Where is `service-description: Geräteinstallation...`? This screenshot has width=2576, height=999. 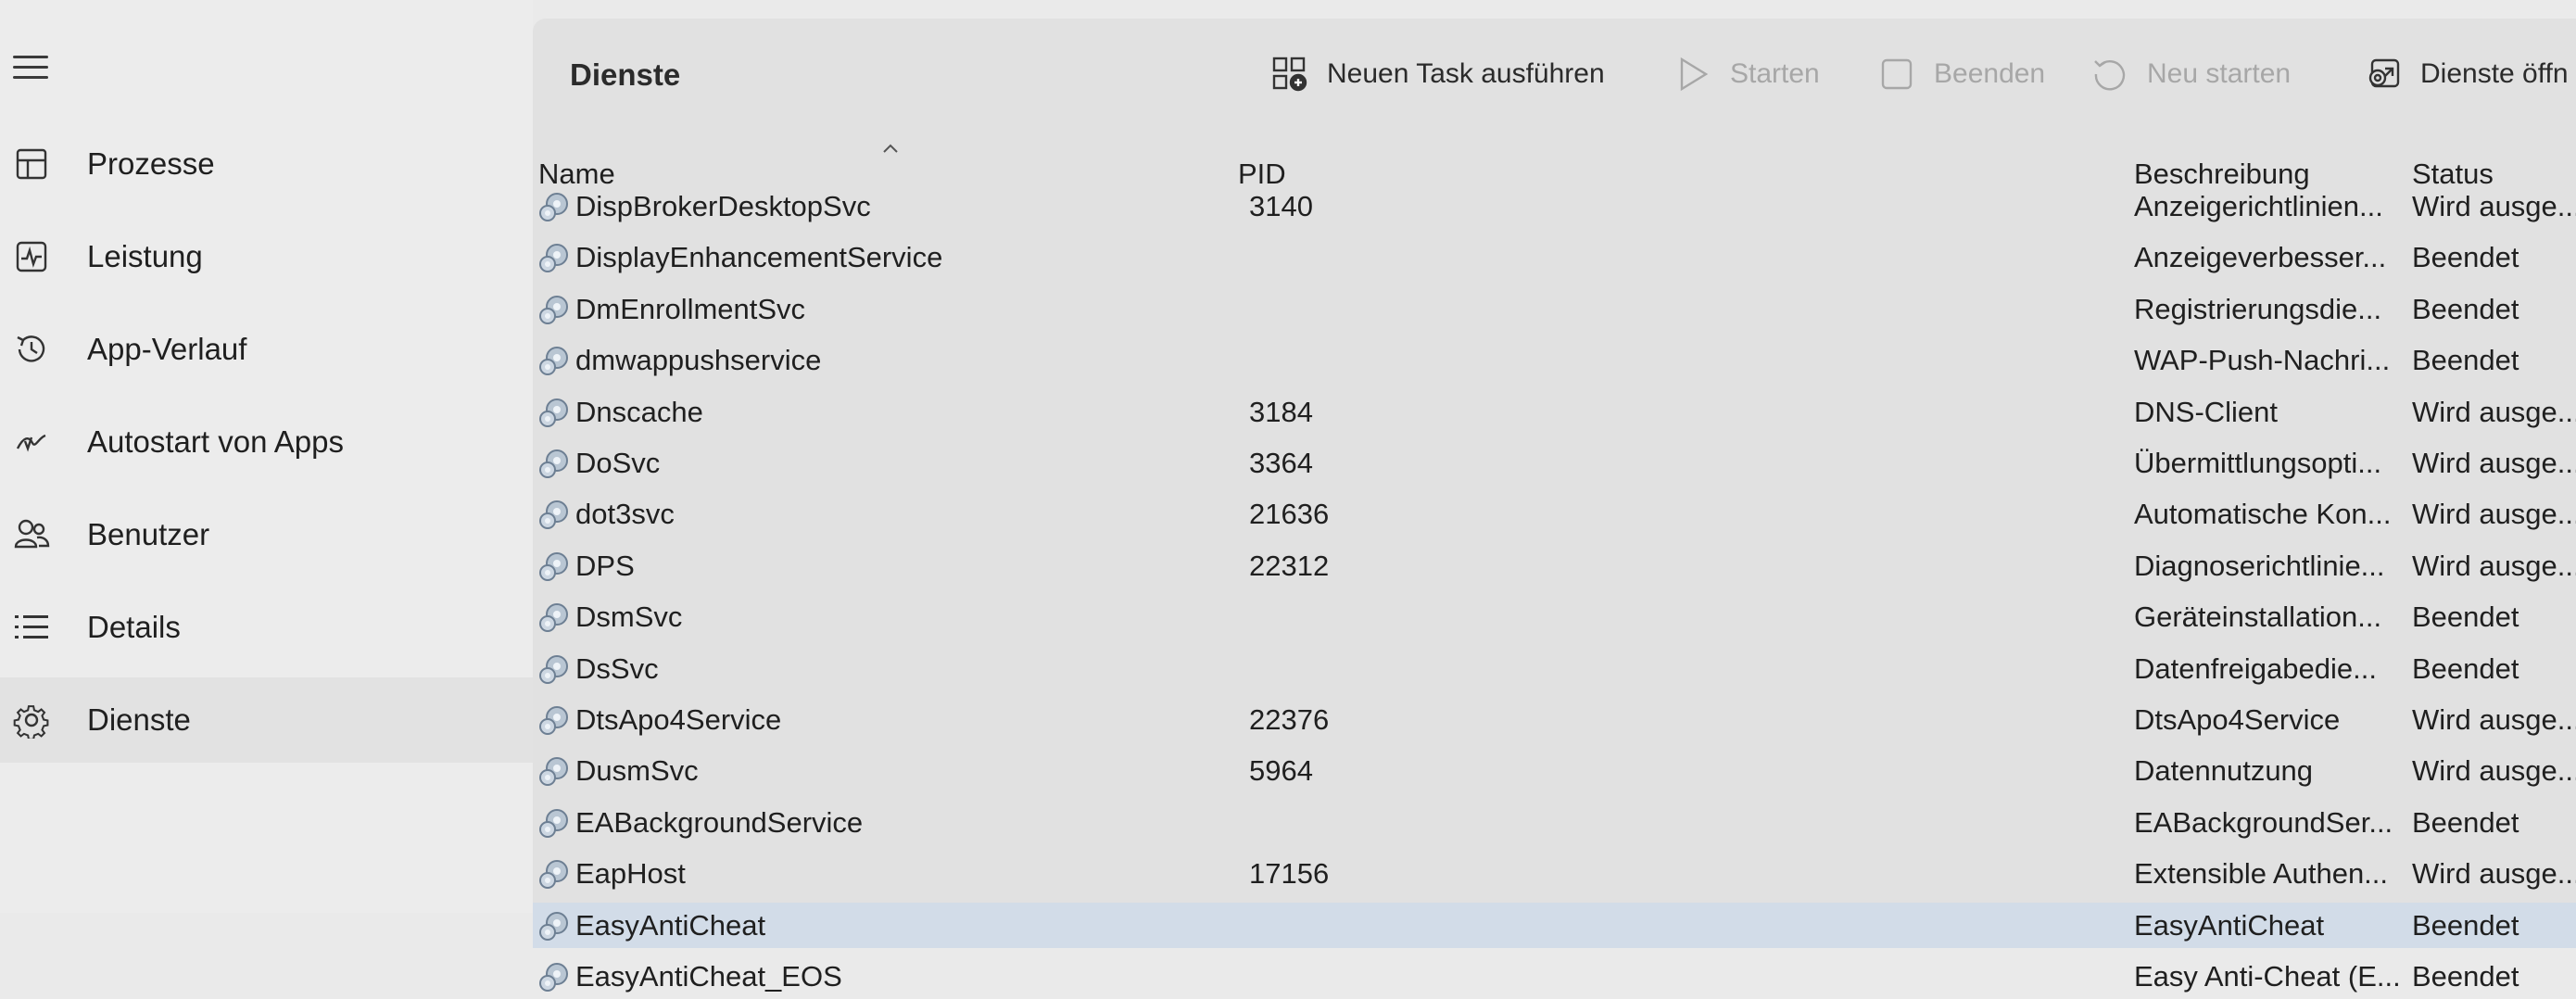 service-description: Geräteinstallation... is located at coordinates (2258, 618).